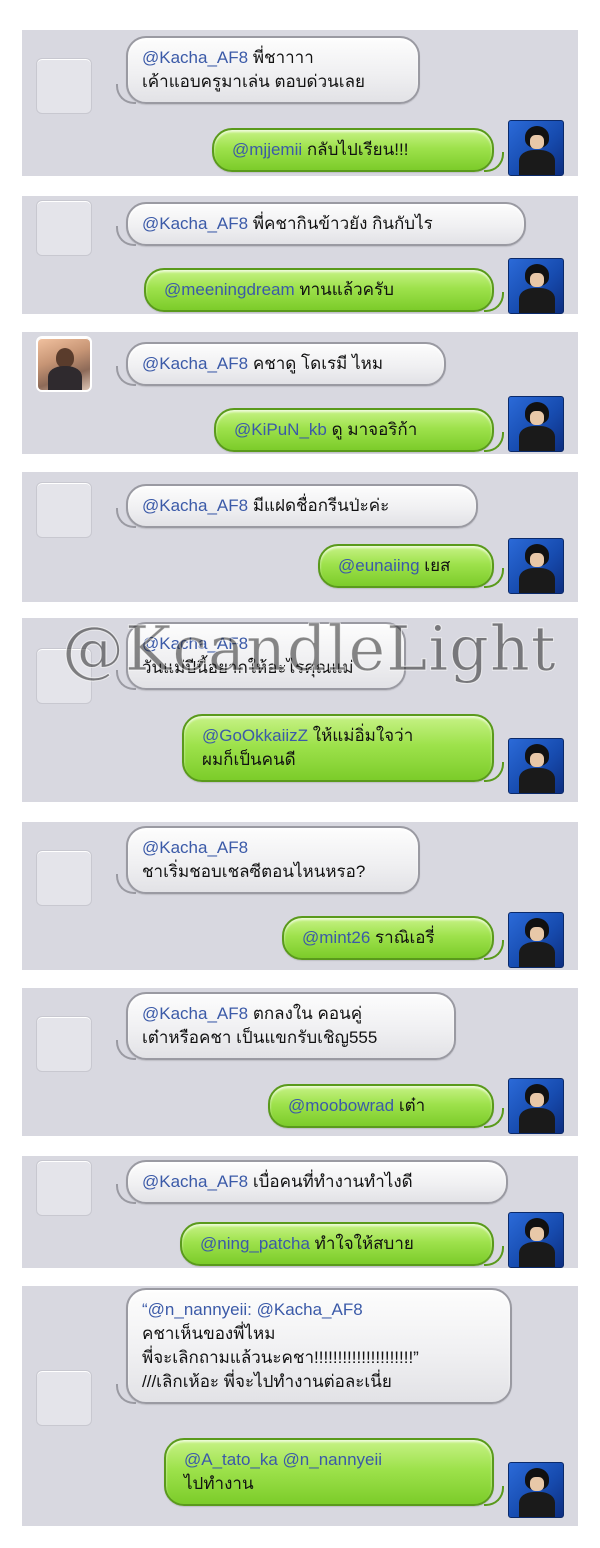  What do you see at coordinates (341, 1105) in the screenshot?
I see `mention: @moobowrad` at bounding box center [341, 1105].